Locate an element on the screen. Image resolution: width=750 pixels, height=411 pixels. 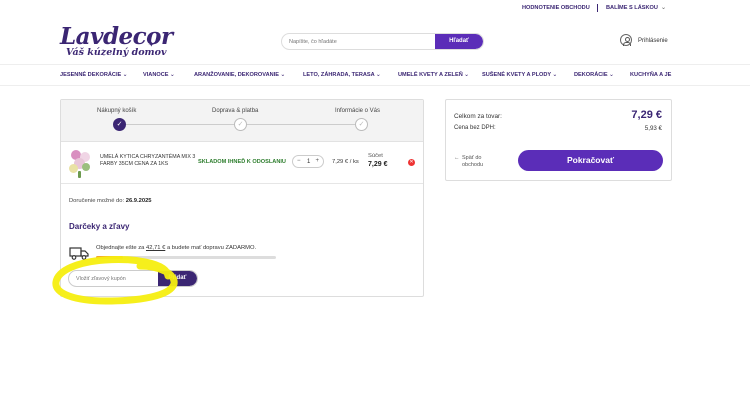
continue-button: Pokračovať is located at coordinates (590, 160).